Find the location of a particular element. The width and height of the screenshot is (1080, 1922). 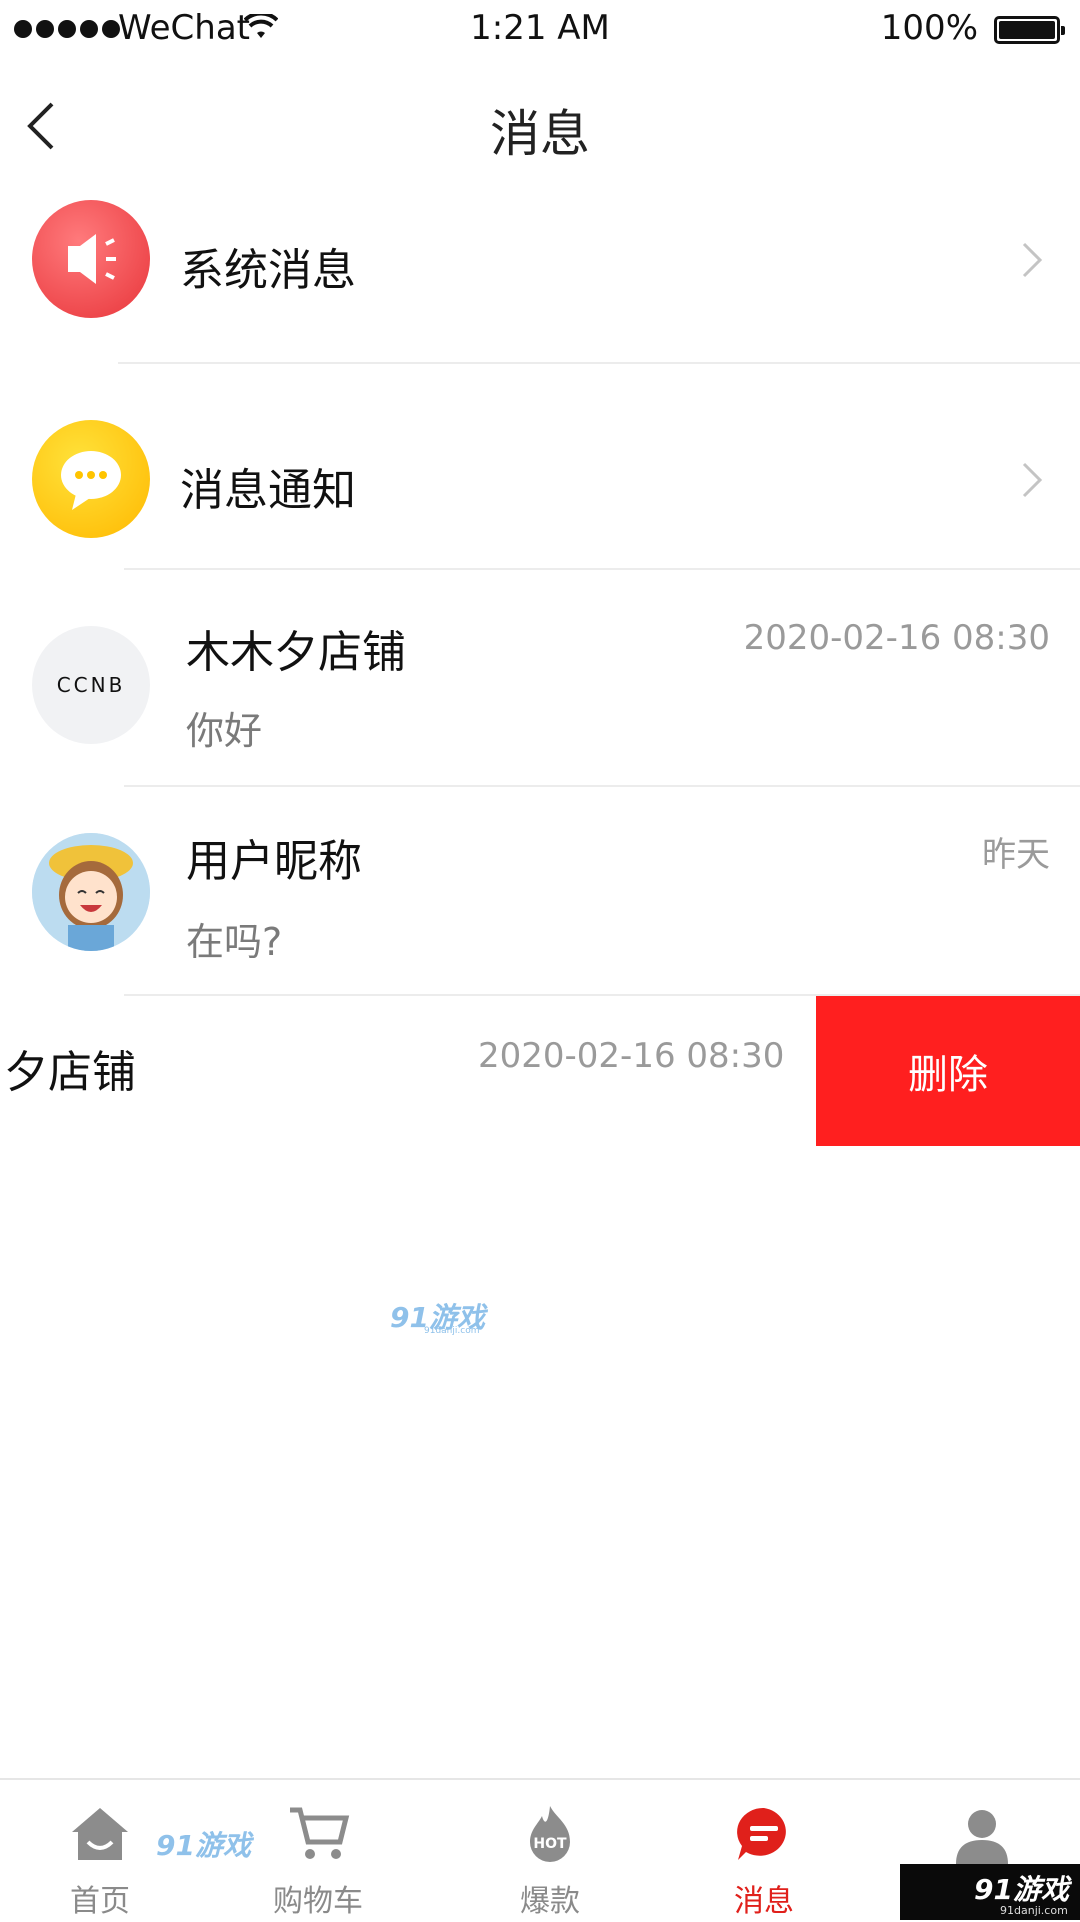

svg-text: HOT is located at coordinates (550, 1844).